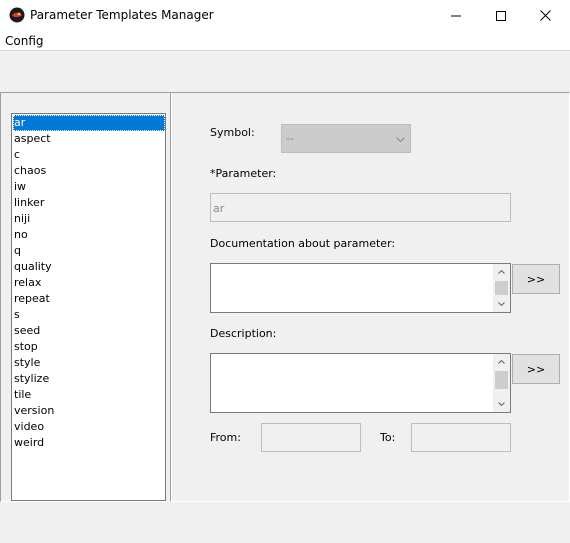 The width and height of the screenshot is (570, 543). Describe the element at coordinates (225, 437) in the screenshot. I see `from-label: From:` at that location.